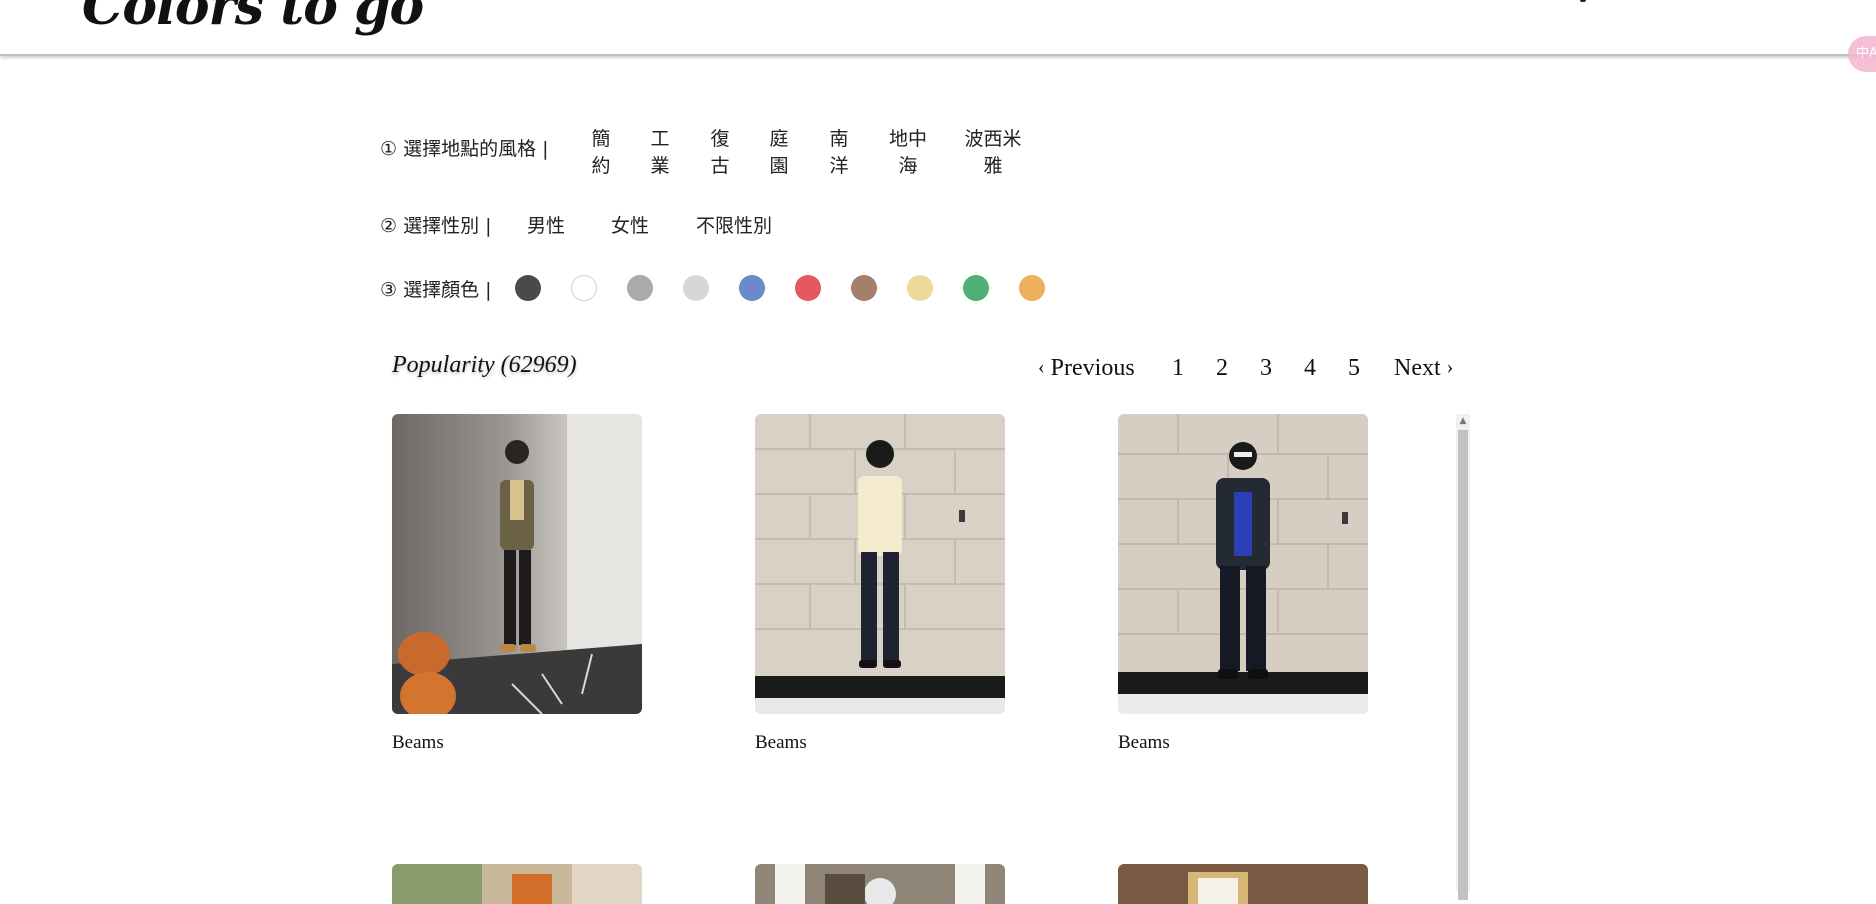 The height and width of the screenshot is (904, 1876). I want to click on style-option-text: 復, so click(720, 139).